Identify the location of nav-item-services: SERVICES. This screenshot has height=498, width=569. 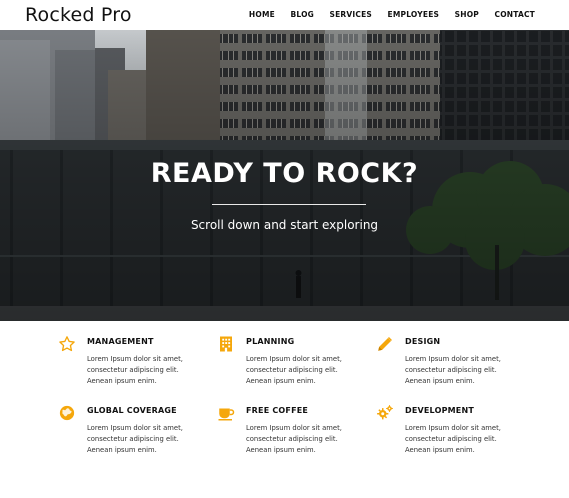
(351, 14).